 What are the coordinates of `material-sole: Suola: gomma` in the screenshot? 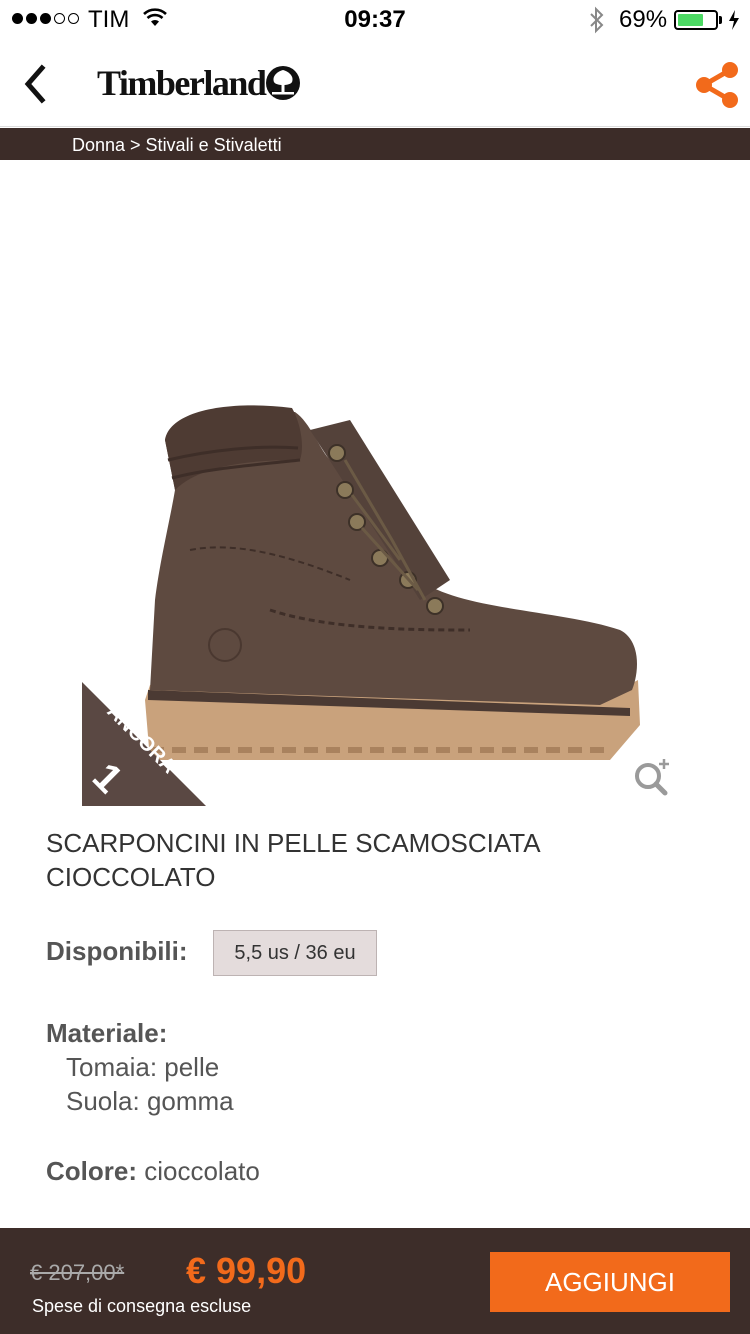 It's located at (150, 1101).